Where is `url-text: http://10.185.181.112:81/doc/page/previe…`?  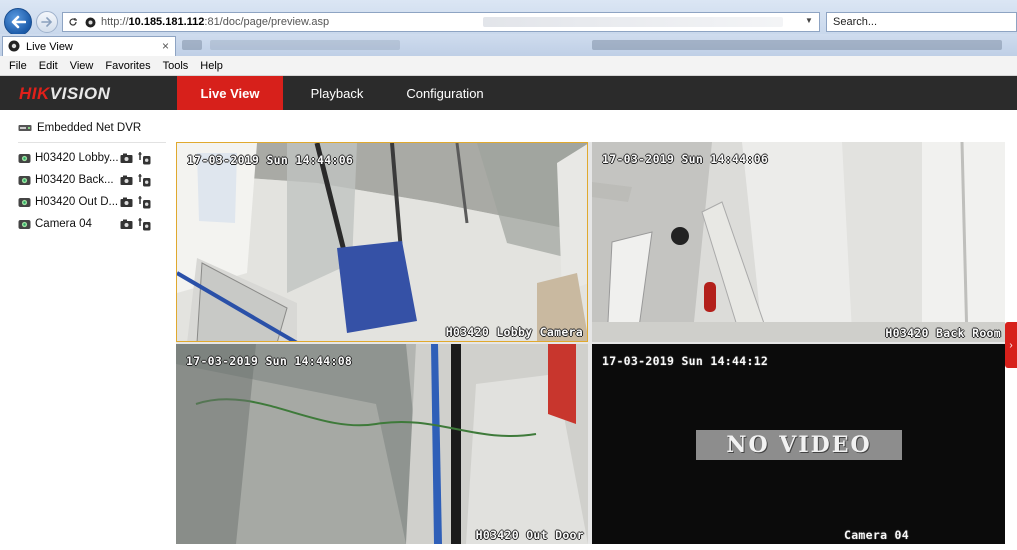
url-text: http://10.185.181.112:81/doc/page/previe… is located at coordinates (215, 22).